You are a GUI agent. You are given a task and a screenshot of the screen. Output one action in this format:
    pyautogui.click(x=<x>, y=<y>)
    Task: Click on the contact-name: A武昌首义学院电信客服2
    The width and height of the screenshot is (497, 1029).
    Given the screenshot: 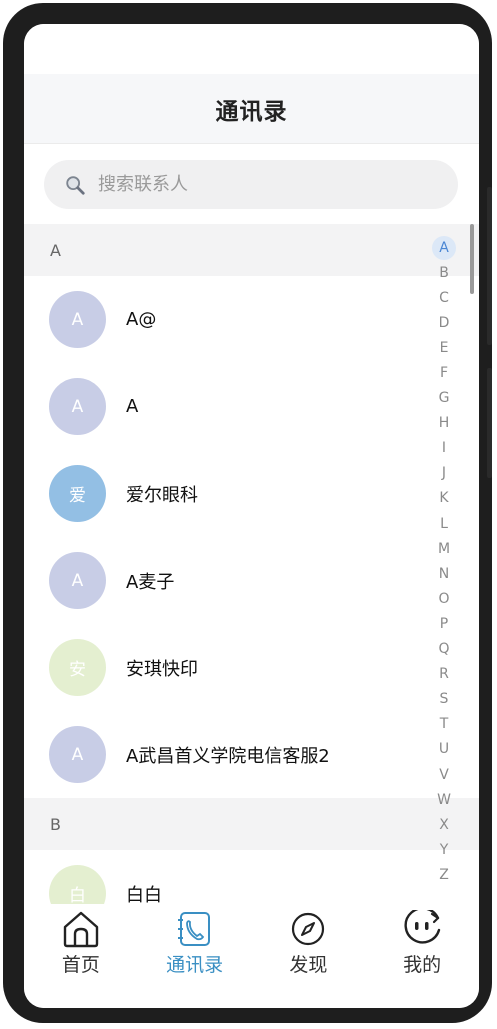 What is the action you would take?
    pyautogui.click(x=228, y=756)
    